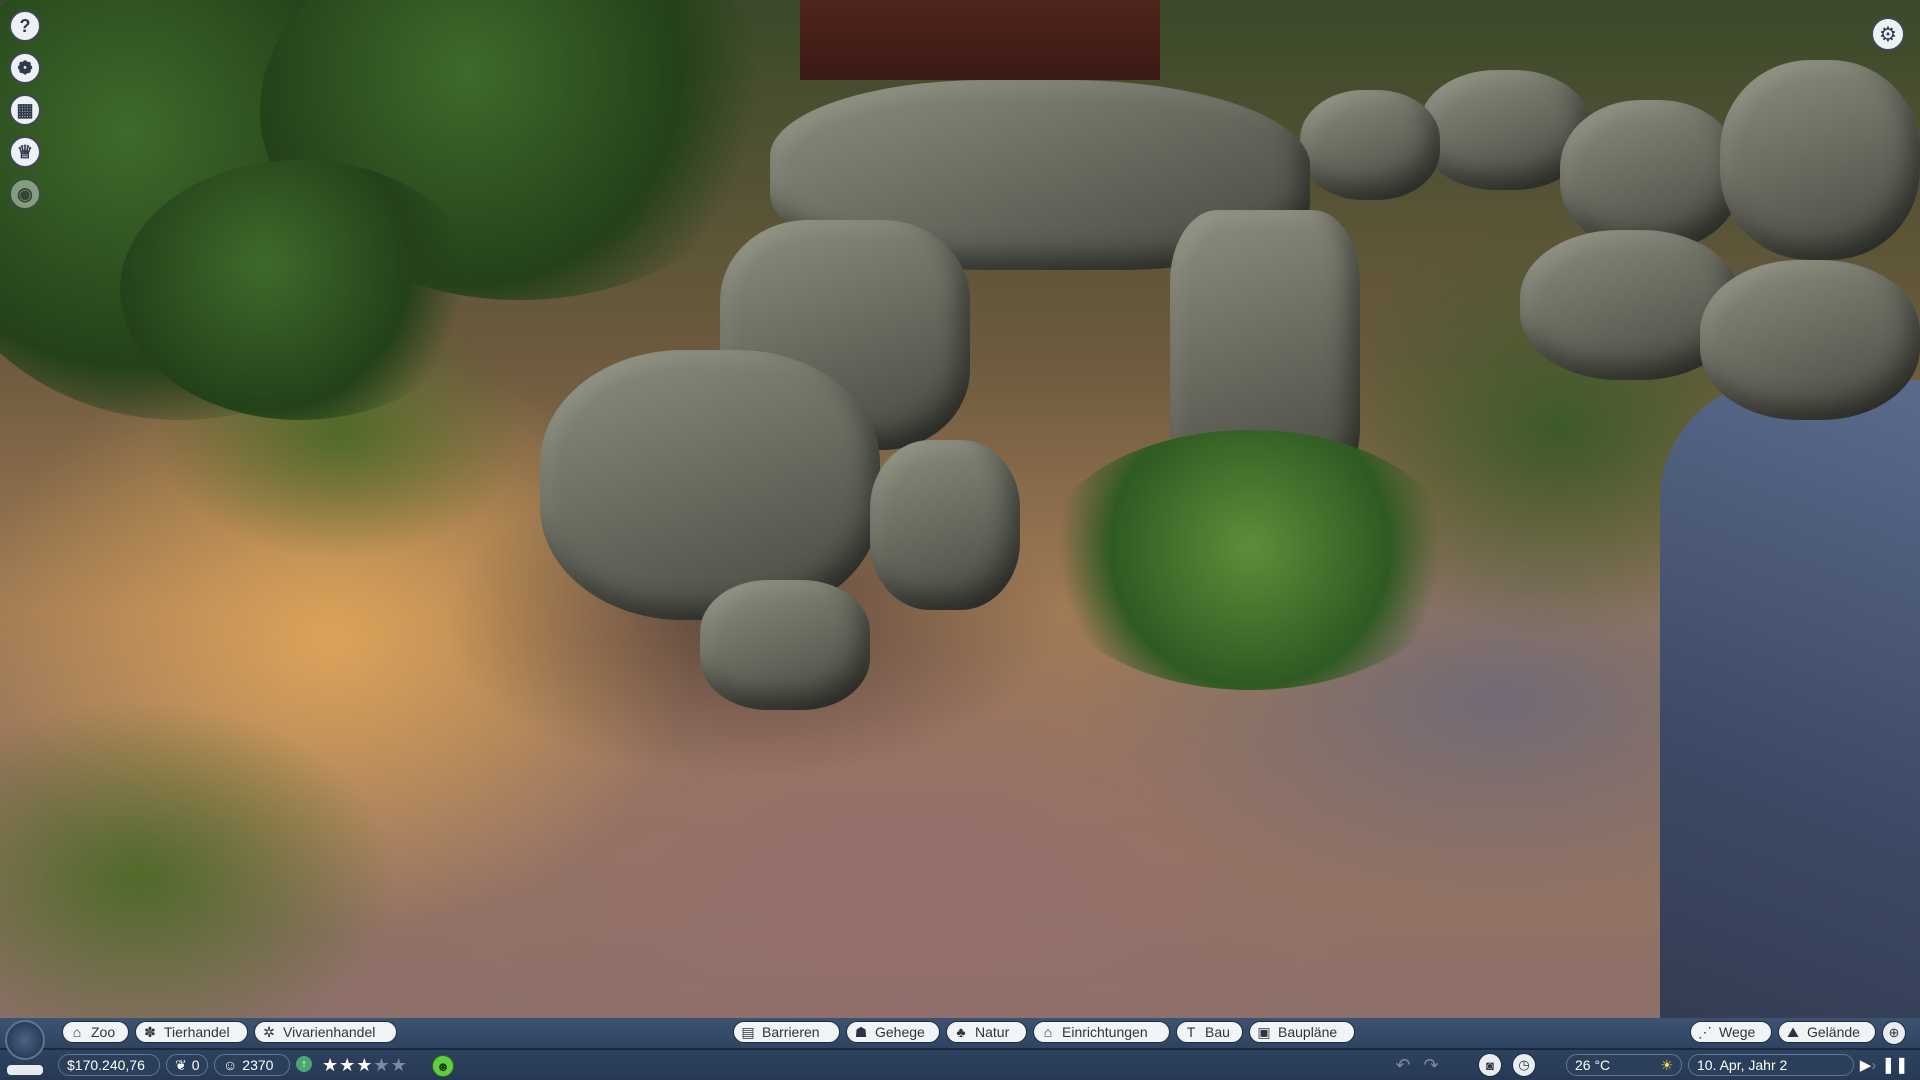 Image resolution: width=1920 pixels, height=1080 pixels. What do you see at coordinates (1217, 1032) in the screenshot?
I see `tab-bau-label: Bau` at bounding box center [1217, 1032].